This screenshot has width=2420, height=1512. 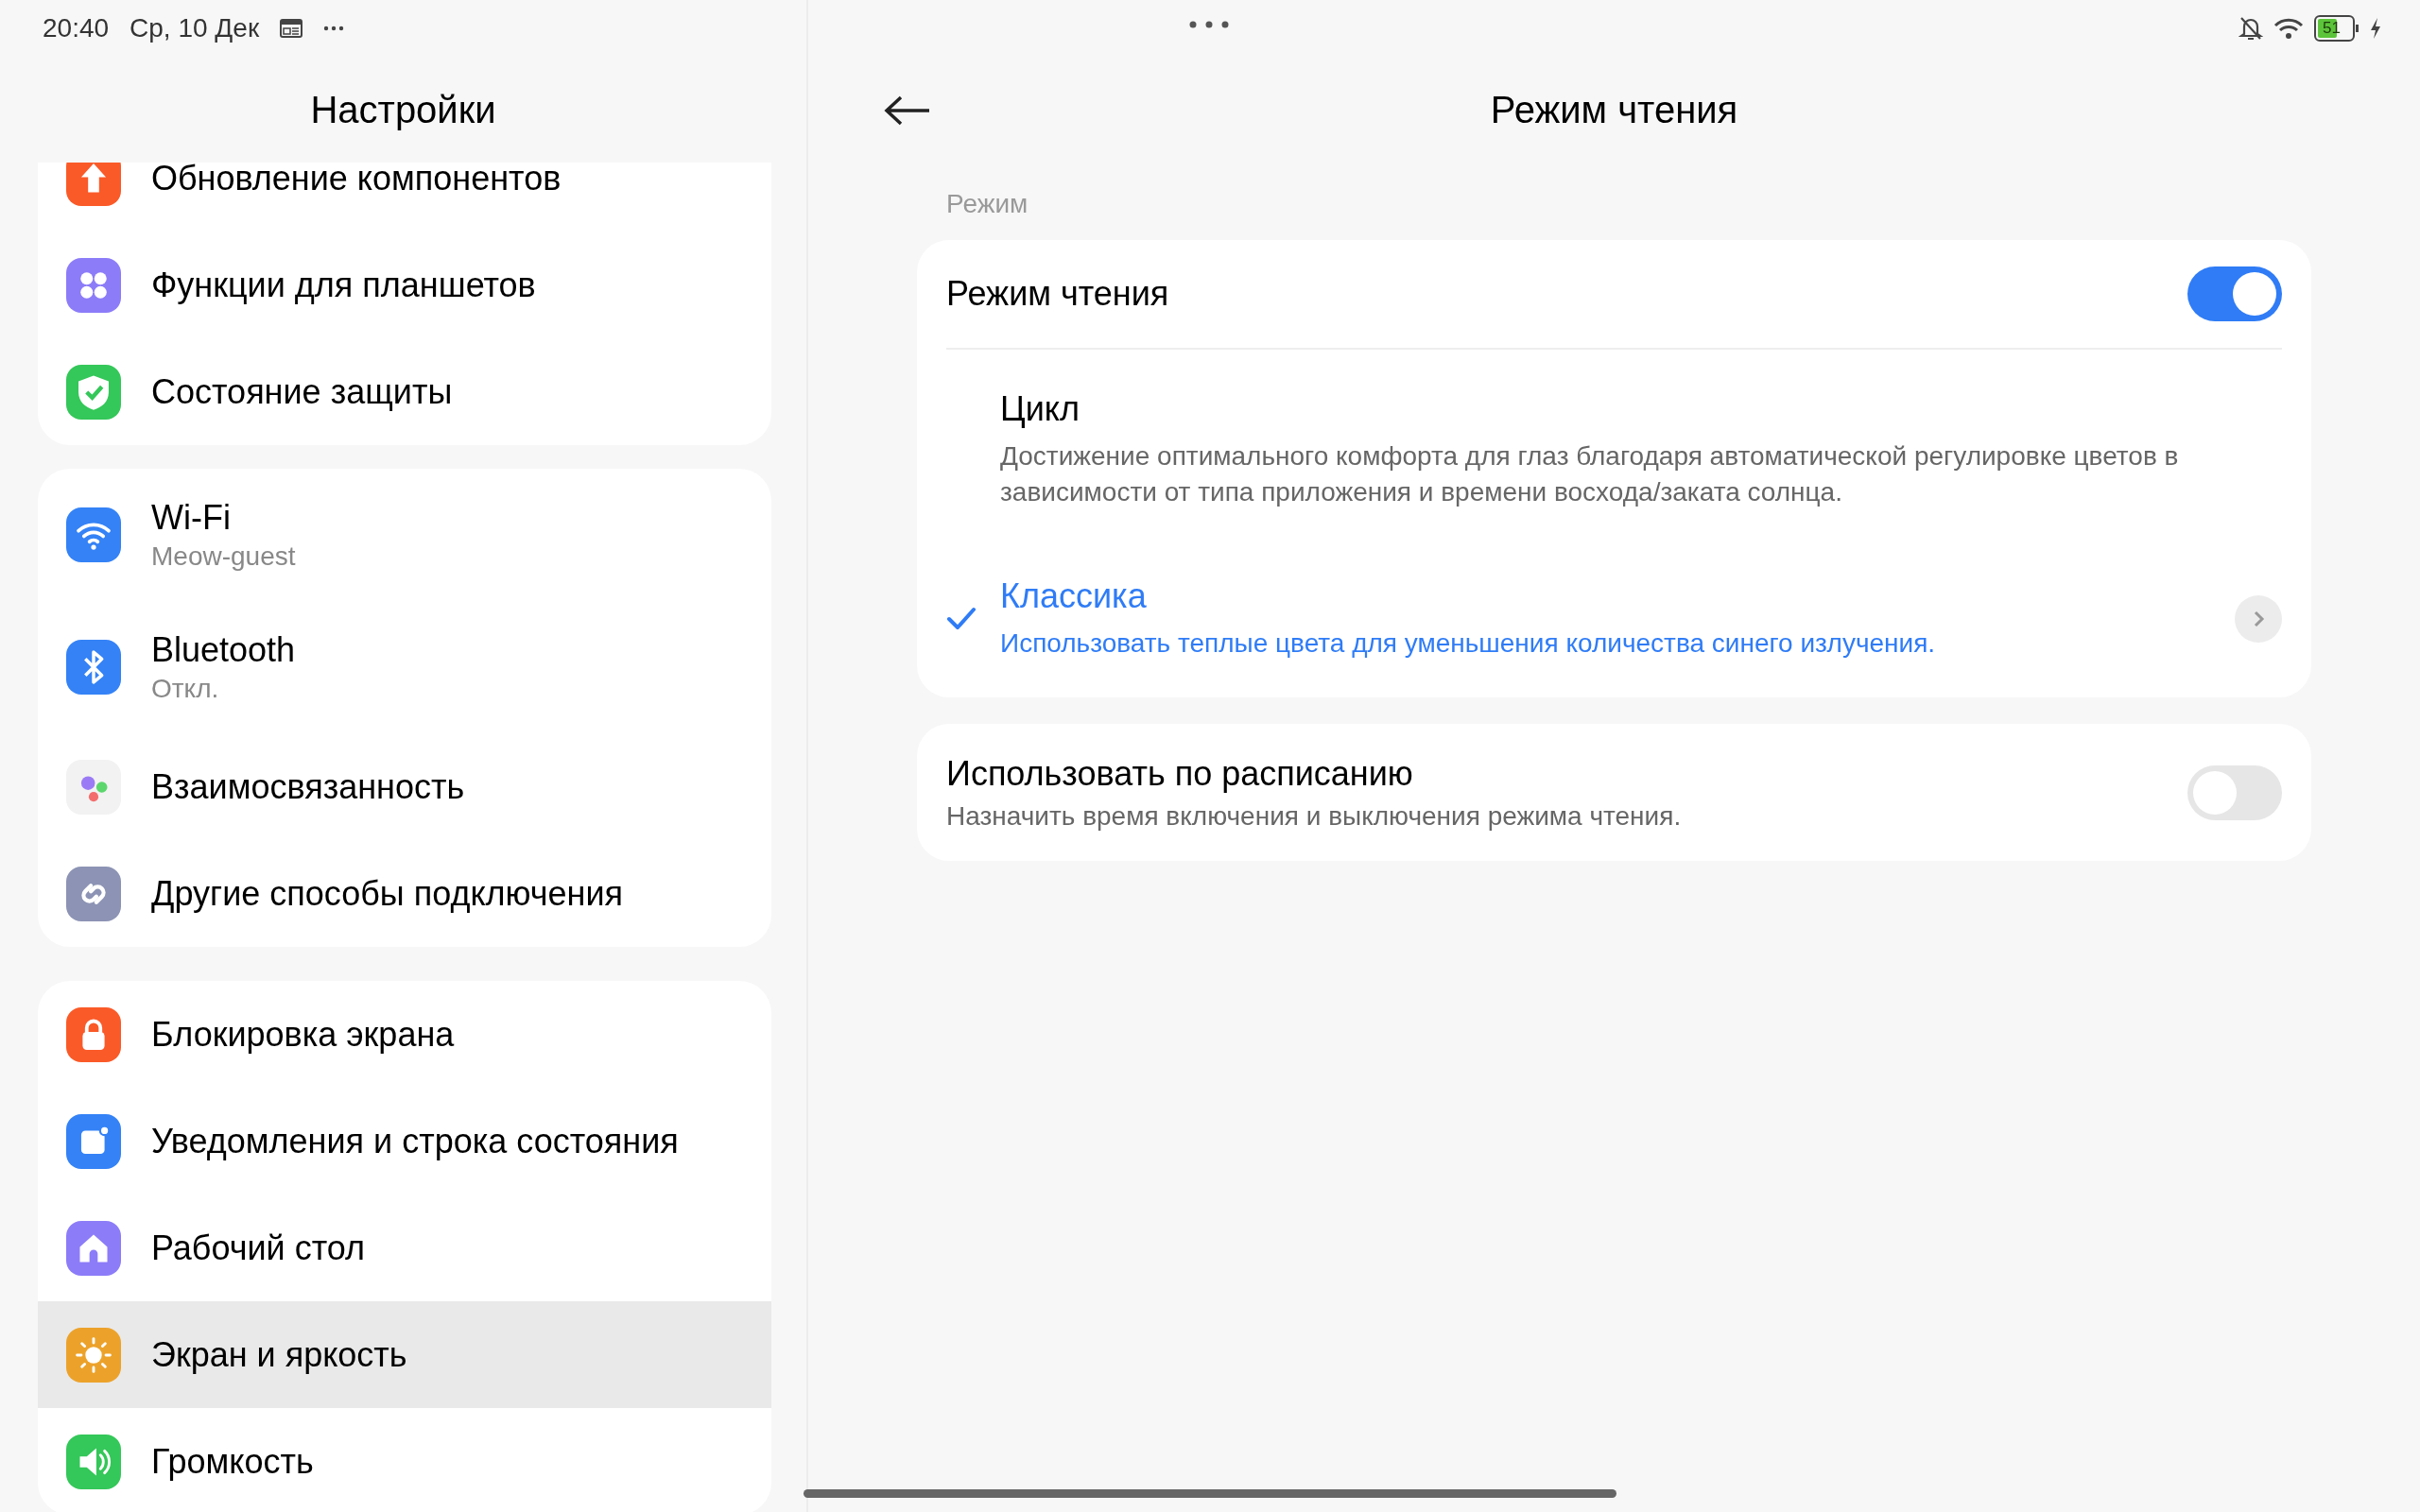 I want to click on page-title: Режим чтения, so click(x=1614, y=109).